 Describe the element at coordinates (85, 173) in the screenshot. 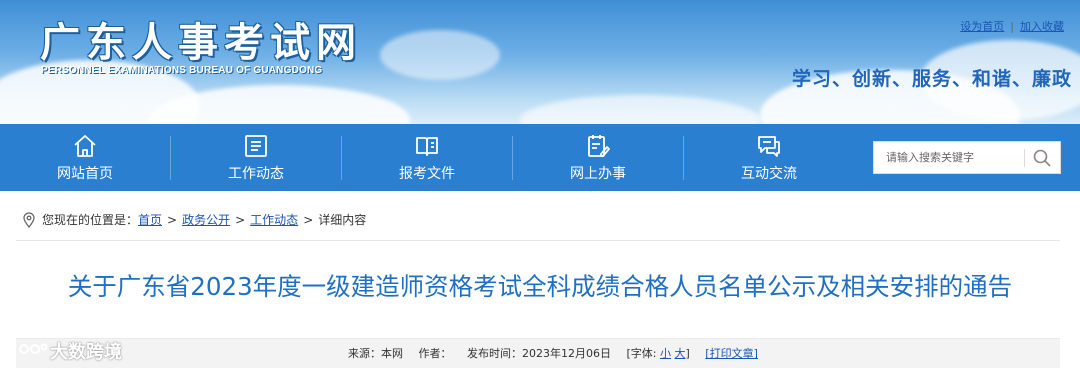

I see `nav-label: 网站首页` at that location.